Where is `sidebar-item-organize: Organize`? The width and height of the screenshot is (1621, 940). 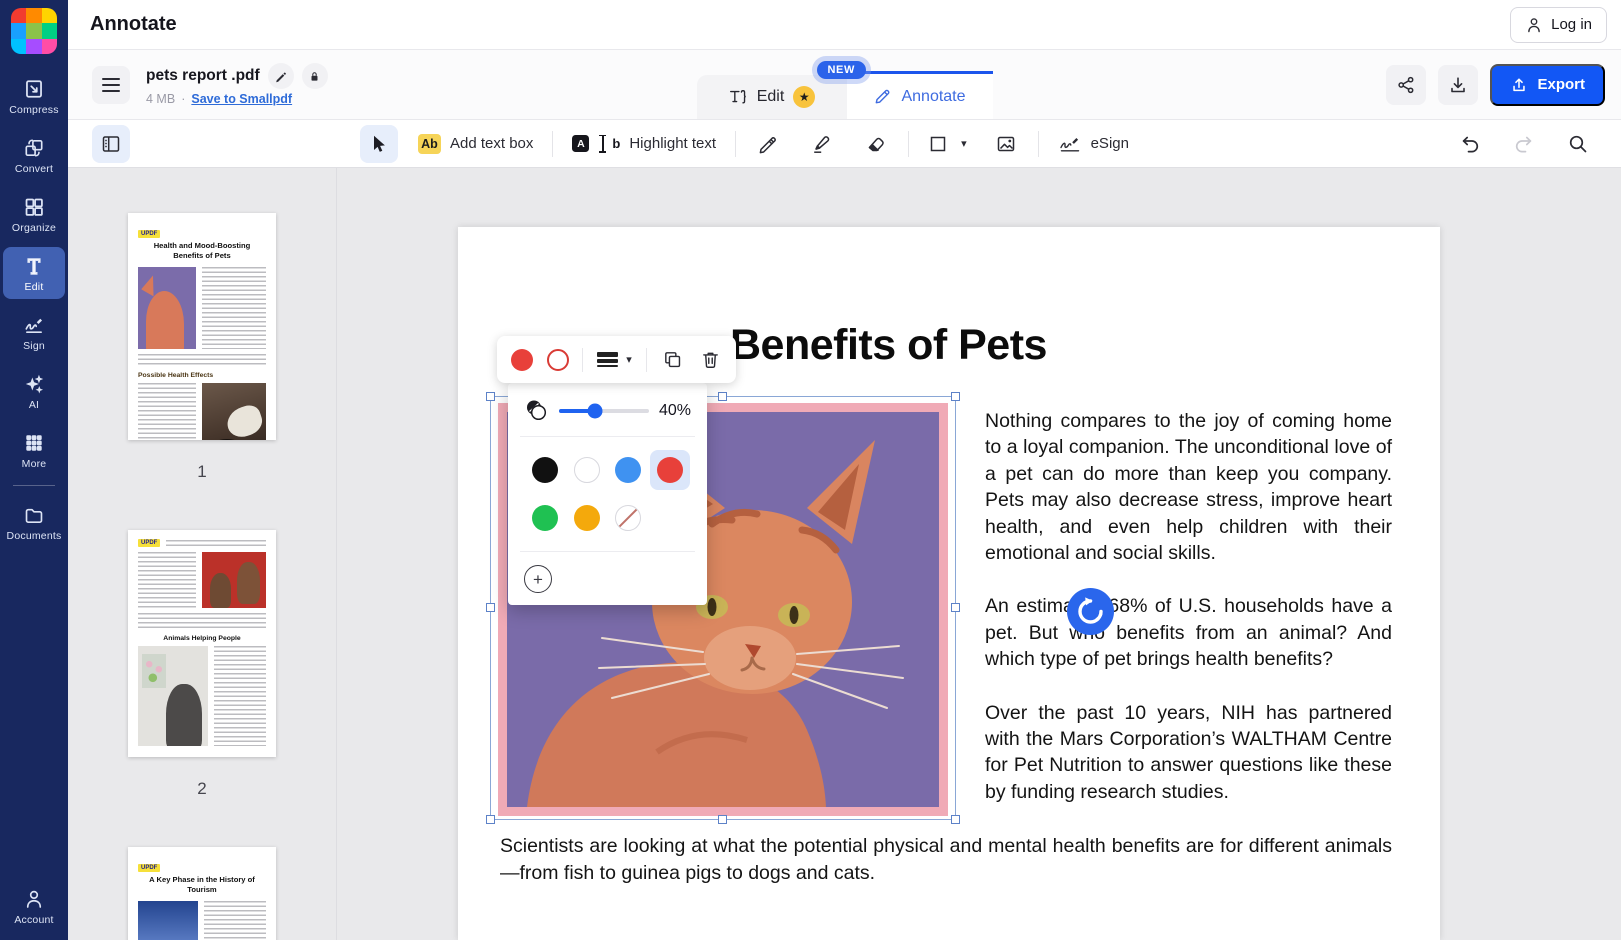 sidebar-item-organize: Organize is located at coordinates (34, 214).